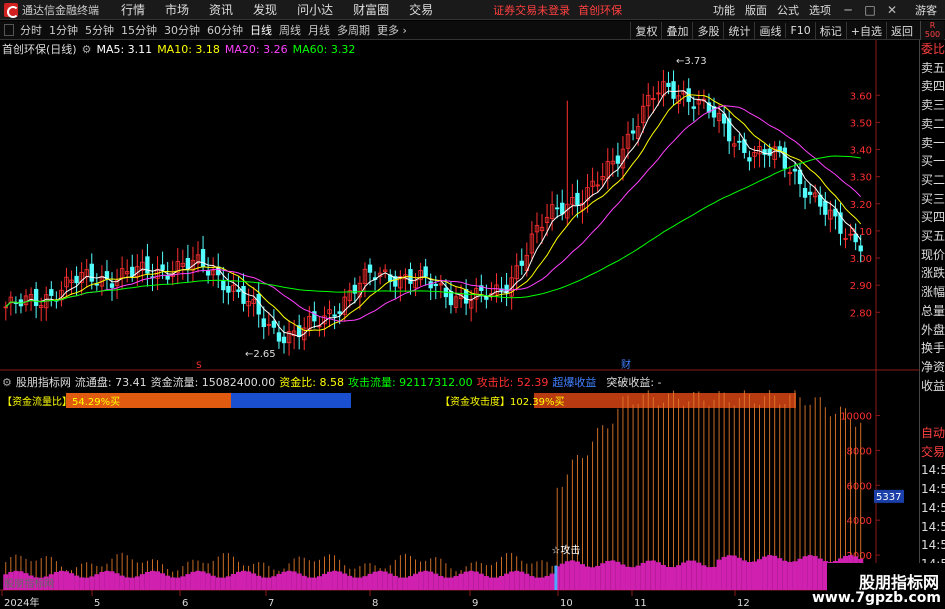 This screenshot has height=609, width=945. Describe the element at coordinates (932, 236) in the screenshot. I see `side-item: 买五` at that location.